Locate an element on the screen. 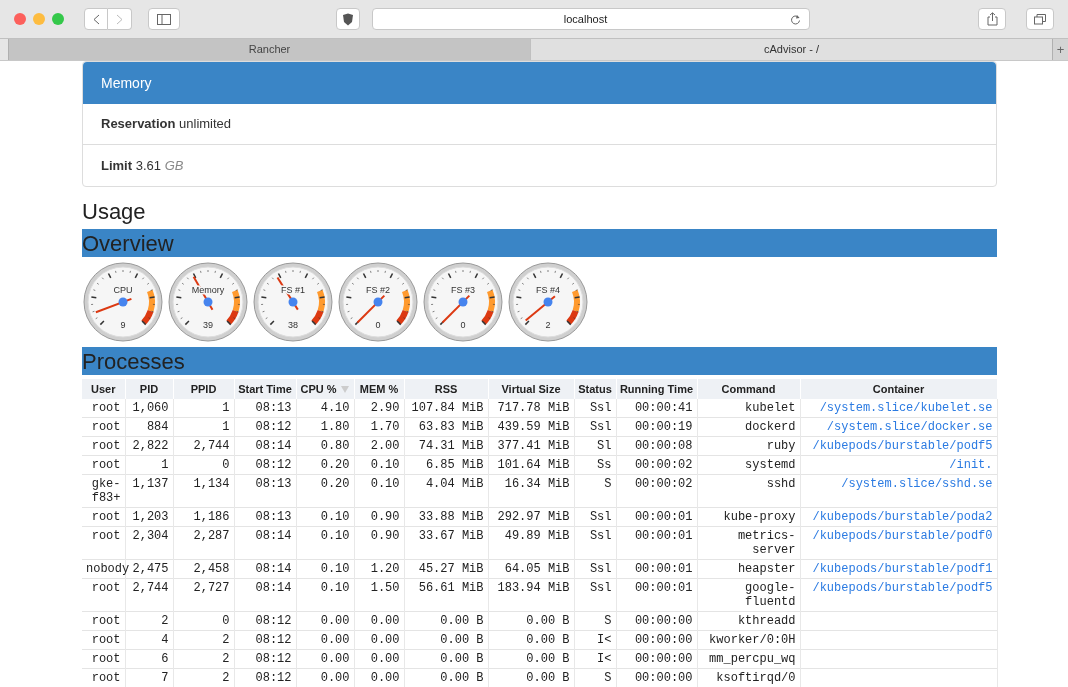 The image size is (1068, 687). table-cell: 00:00:41 is located at coordinates (656, 408).